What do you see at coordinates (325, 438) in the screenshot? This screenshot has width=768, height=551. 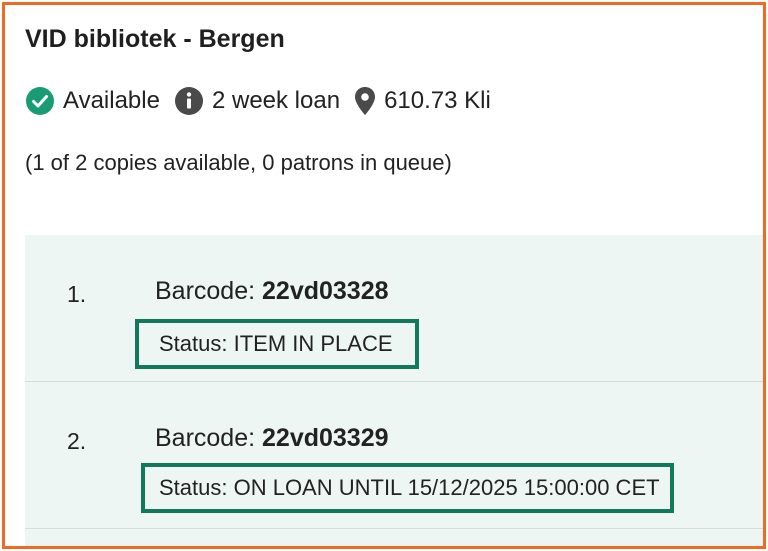 I see `barcode-value: 22vd03329` at bounding box center [325, 438].